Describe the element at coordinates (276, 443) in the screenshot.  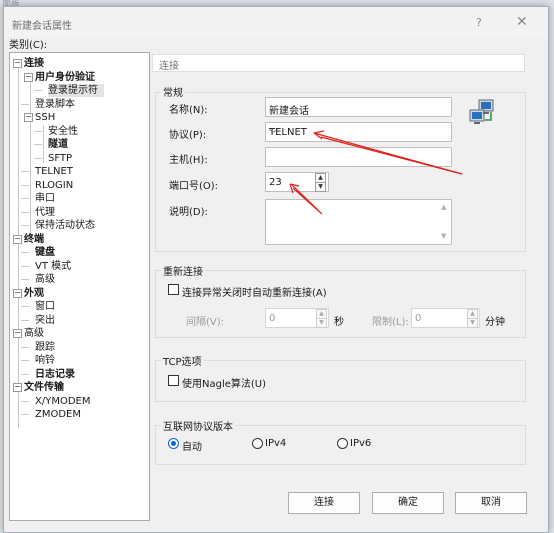
I see `ipv4-label: IPv4` at that location.